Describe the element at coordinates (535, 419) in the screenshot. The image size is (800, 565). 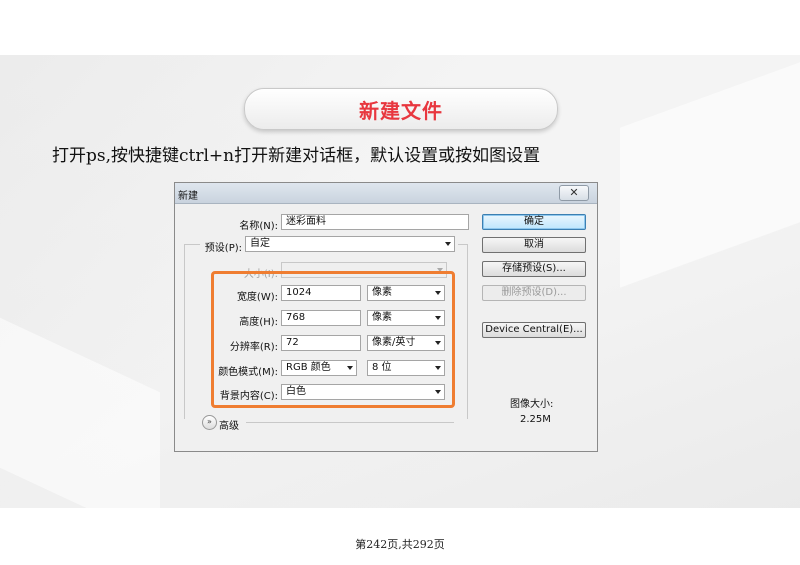
I see `image-size-value: 2.25M` at that location.